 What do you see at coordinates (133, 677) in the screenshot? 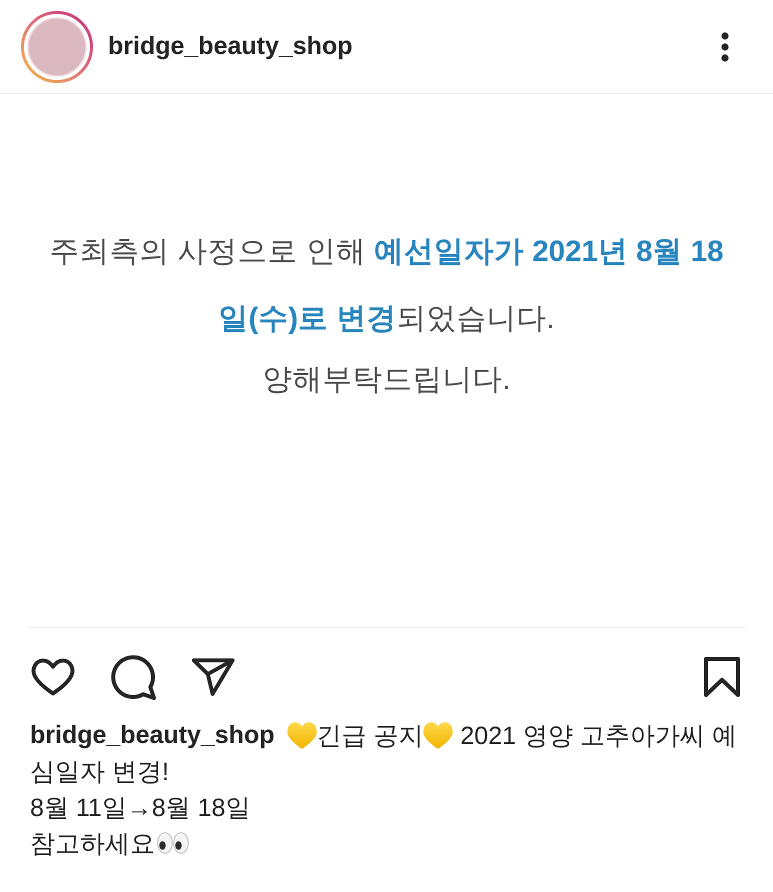
I see `speech-bubble-icon` at bounding box center [133, 677].